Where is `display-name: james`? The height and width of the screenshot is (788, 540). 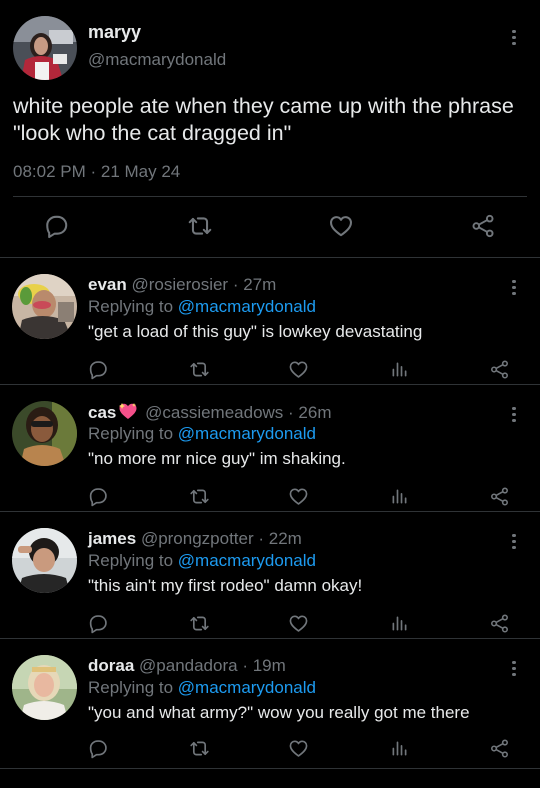
display-name: james is located at coordinates (112, 538).